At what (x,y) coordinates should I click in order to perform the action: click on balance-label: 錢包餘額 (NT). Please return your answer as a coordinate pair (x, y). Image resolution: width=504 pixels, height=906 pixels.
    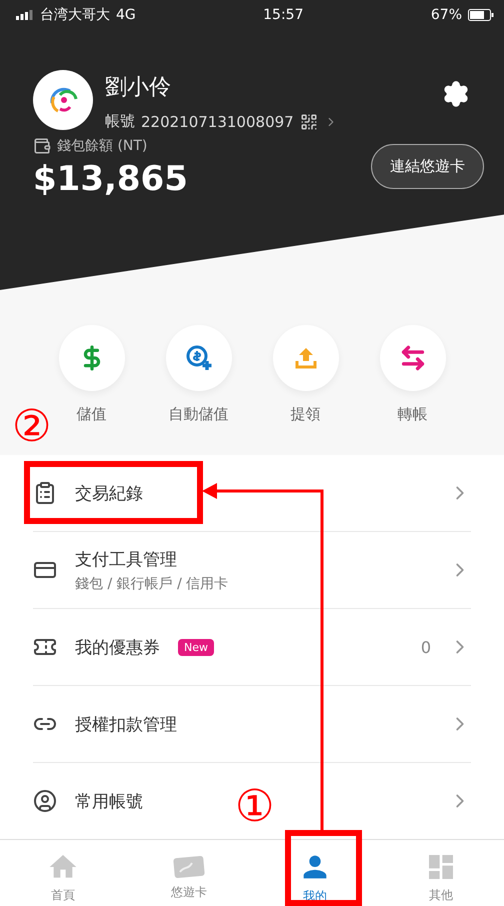
    Looking at the image, I should click on (102, 146).